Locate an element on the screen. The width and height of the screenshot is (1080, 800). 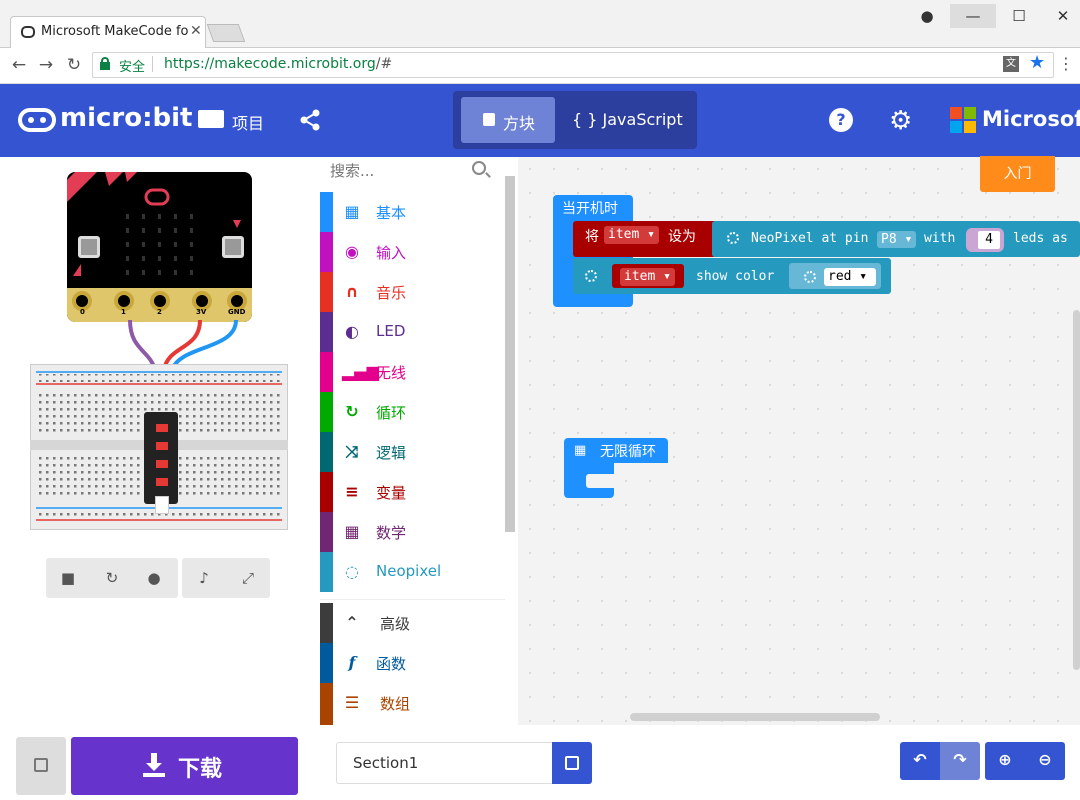
lines-icon: ≡ is located at coordinates (352, 491).